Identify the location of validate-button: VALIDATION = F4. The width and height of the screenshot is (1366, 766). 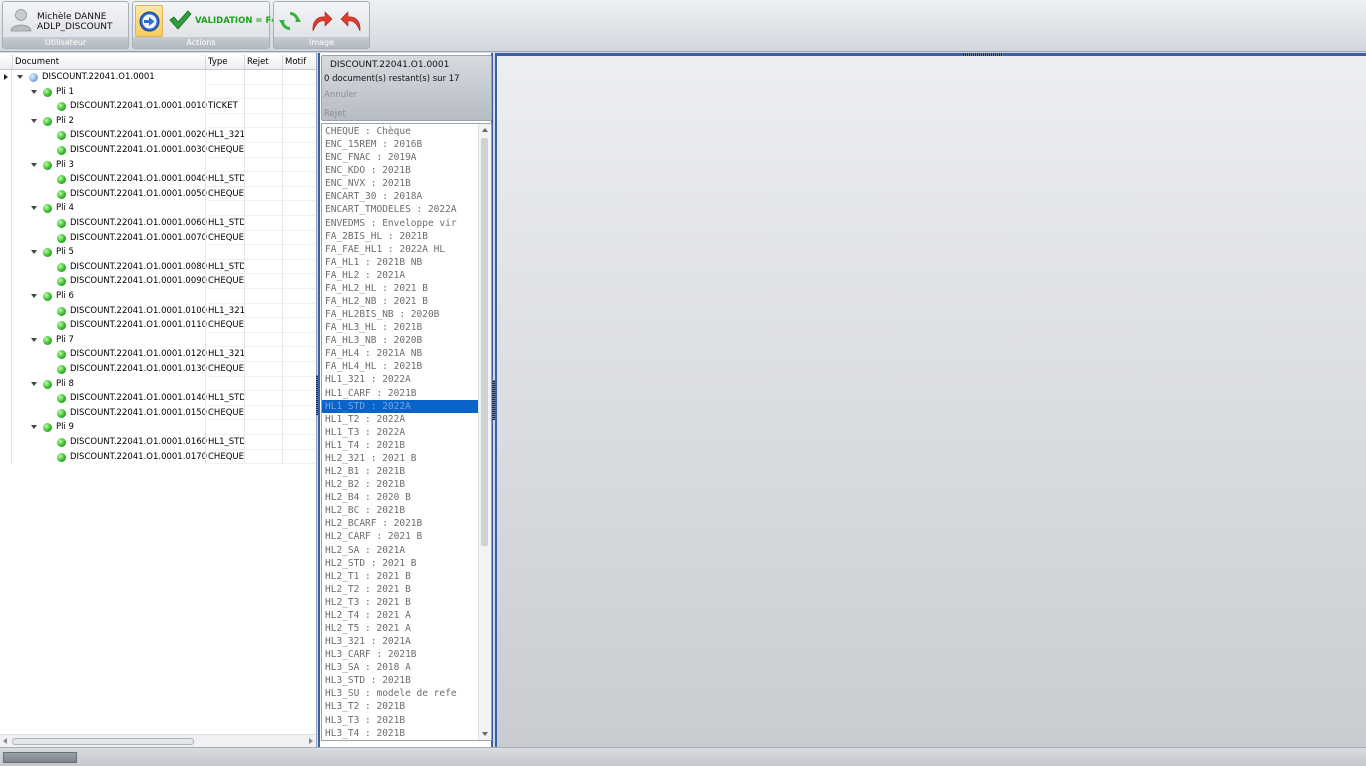
(221, 21).